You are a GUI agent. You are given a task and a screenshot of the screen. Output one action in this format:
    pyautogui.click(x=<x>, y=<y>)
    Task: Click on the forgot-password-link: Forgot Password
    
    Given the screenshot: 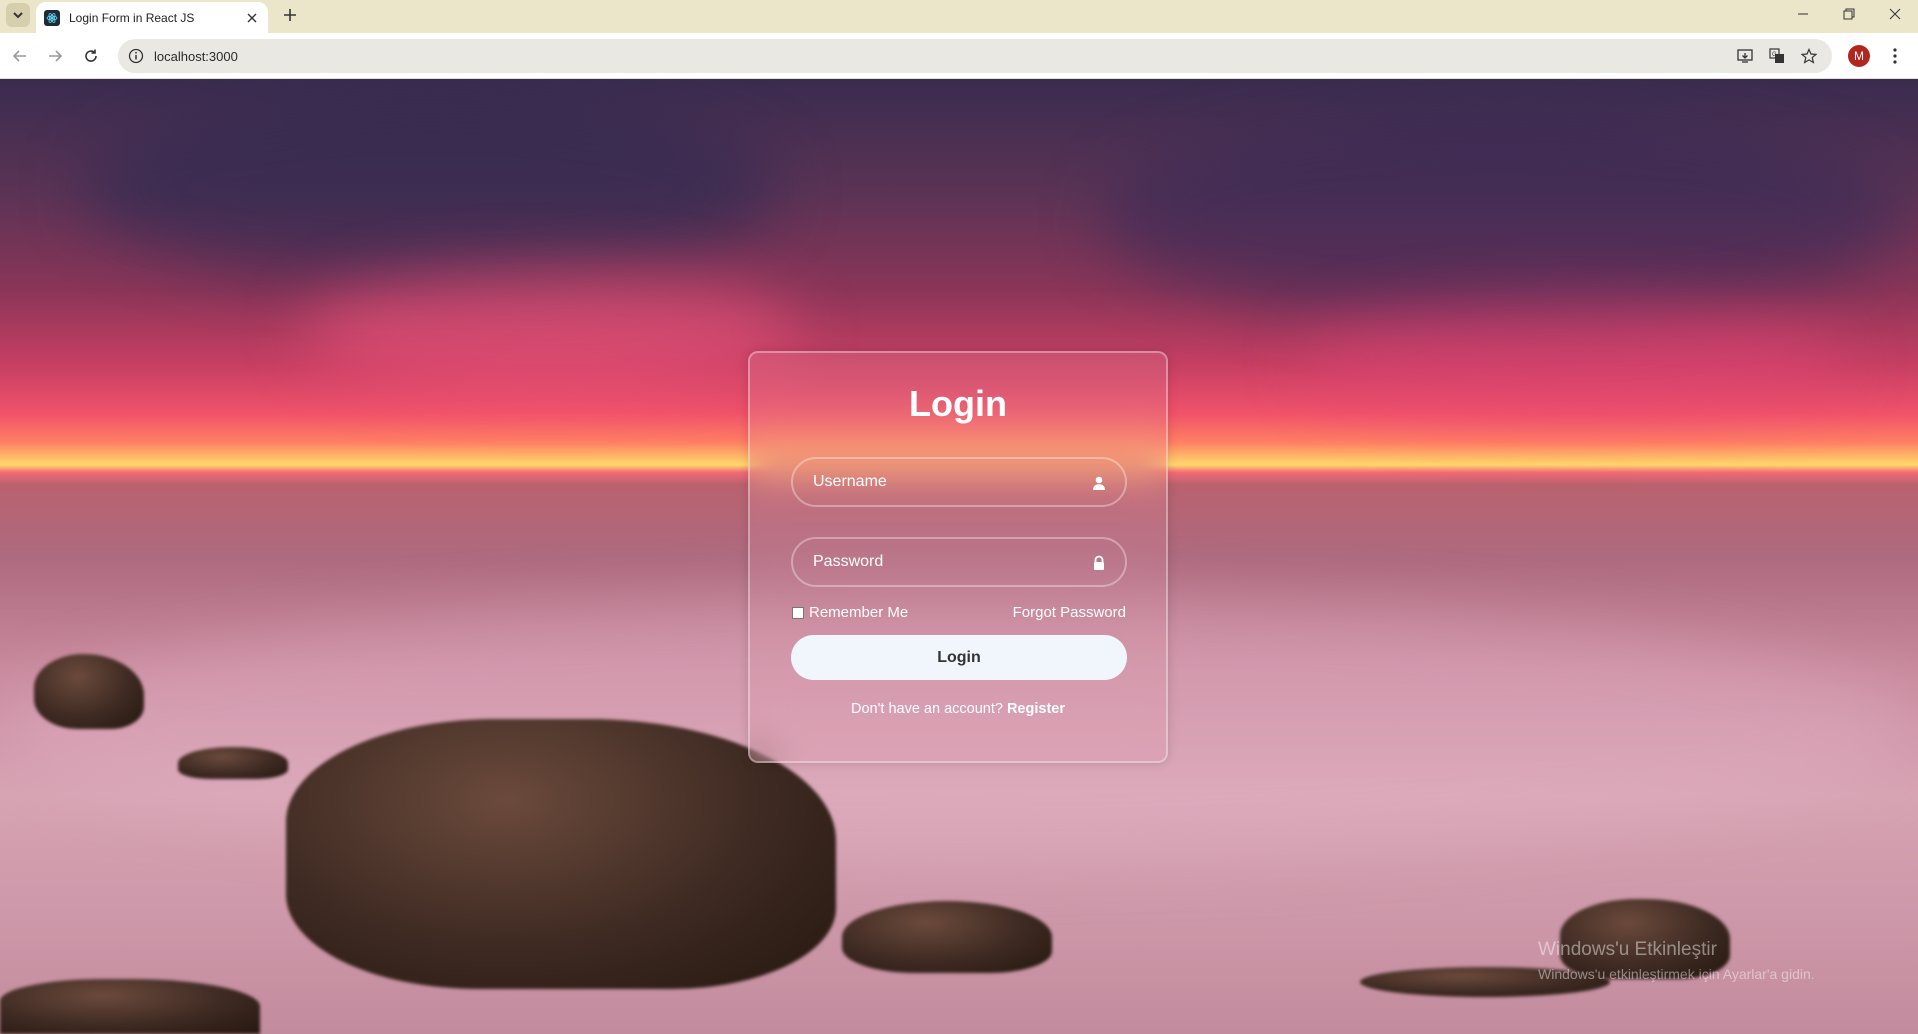 What is the action you would take?
    pyautogui.click(x=1069, y=612)
    